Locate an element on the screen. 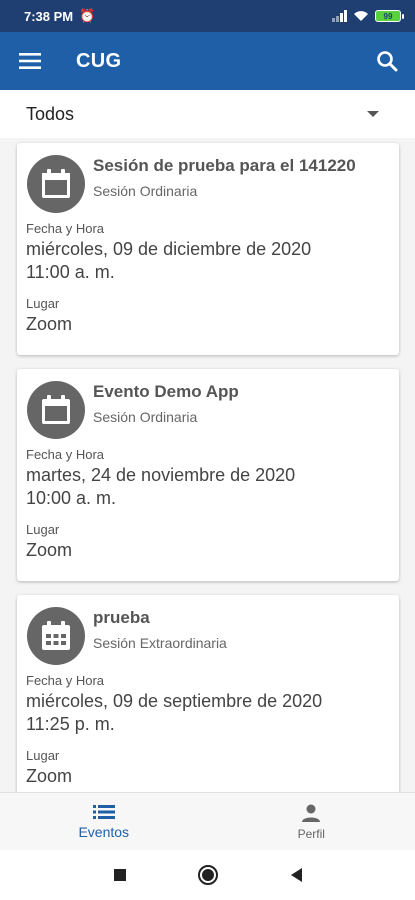 Image resolution: width=415 pixels, height=900 pixels. back-triangle-icon is located at coordinates (296, 875).